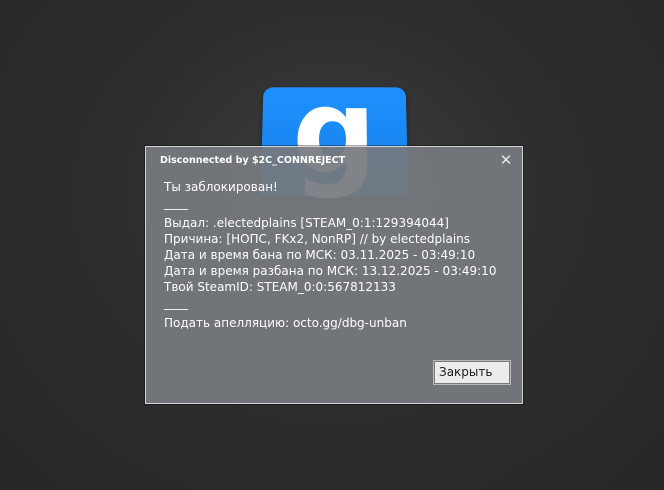  I want to click on ban-notice: Ты заблокирован!, so click(221, 187).